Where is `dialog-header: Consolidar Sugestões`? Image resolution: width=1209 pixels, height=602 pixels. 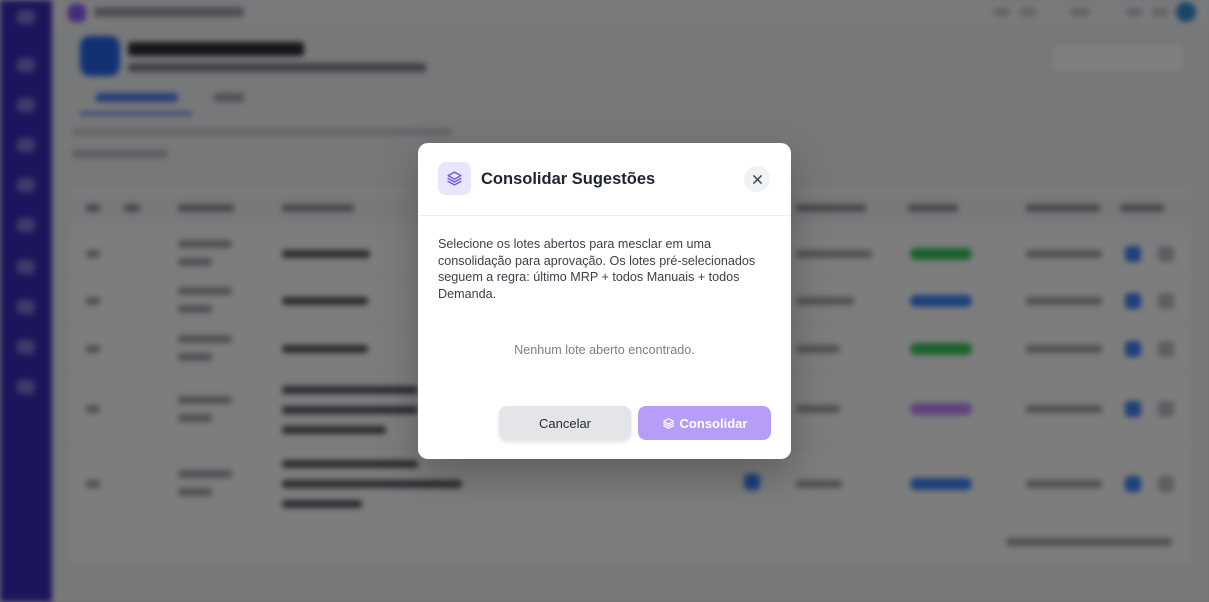 dialog-header: Consolidar Sugestões is located at coordinates (604, 179).